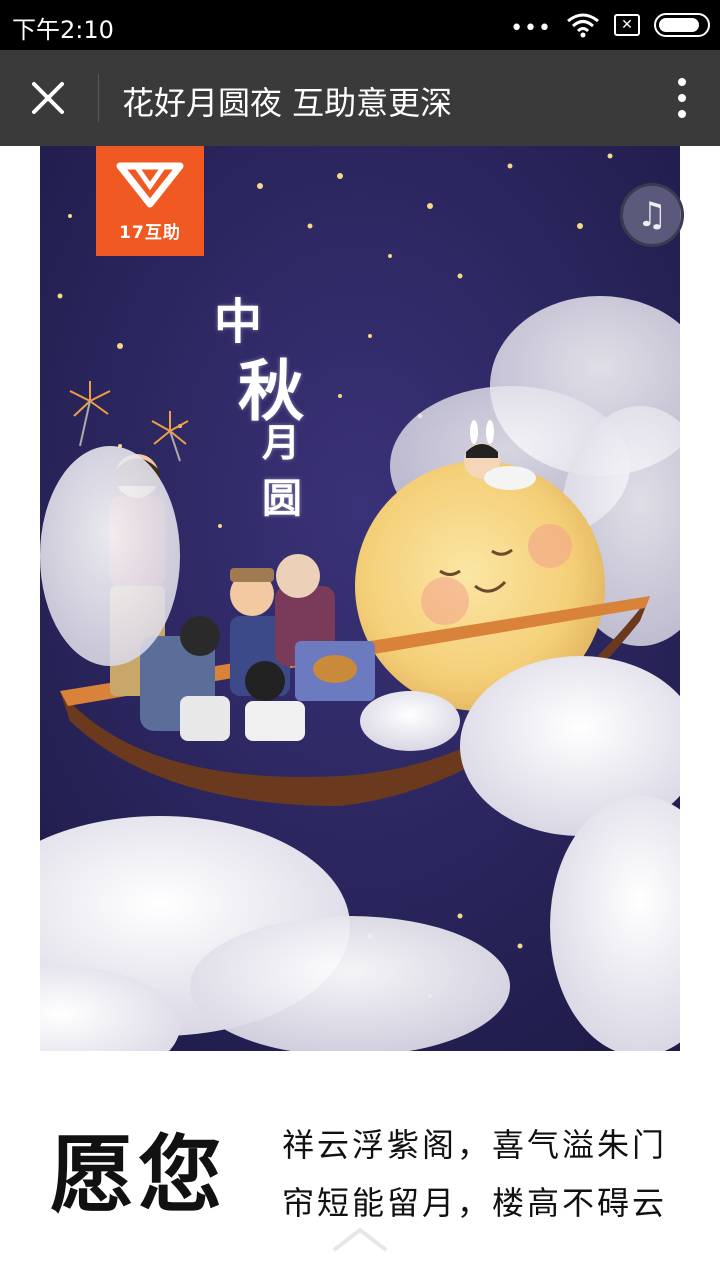  I want to click on music-note-icon: ♫, so click(652, 215).